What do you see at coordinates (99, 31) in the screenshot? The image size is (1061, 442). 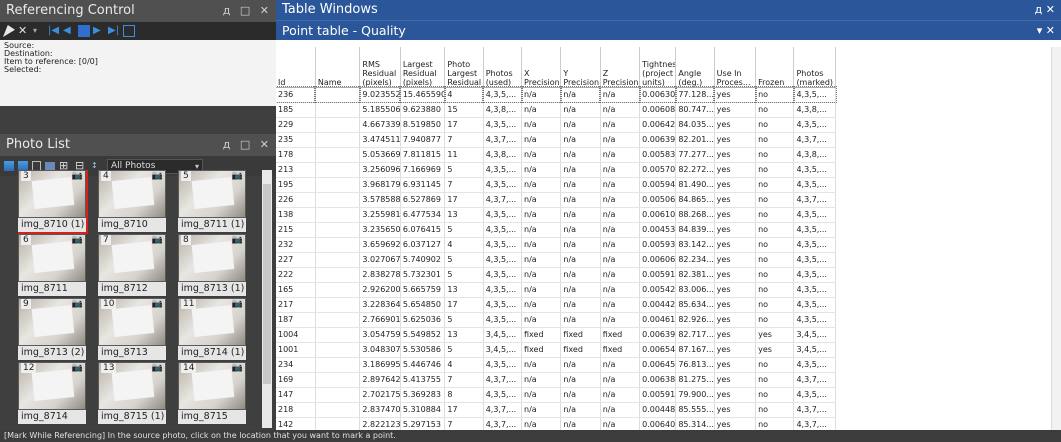 I see `next-icon: ▶` at bounding box center [99, 31].